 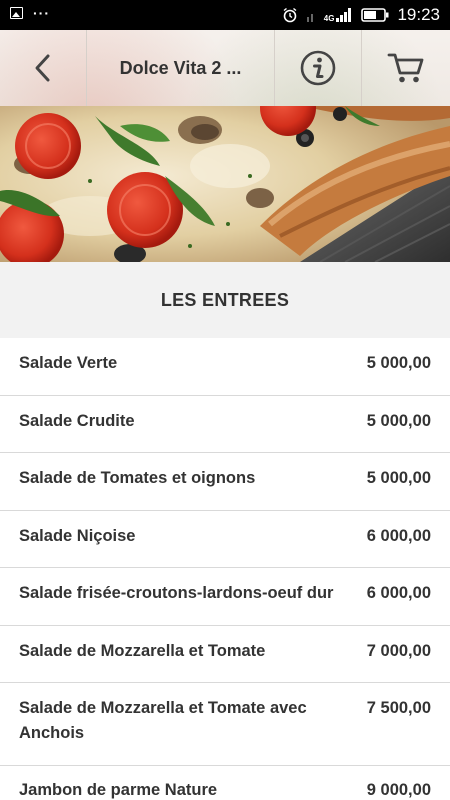 What do you see at coordinates (16, 13) in the screenshot?
I see `image-icon` at bounding box center [16, 13].